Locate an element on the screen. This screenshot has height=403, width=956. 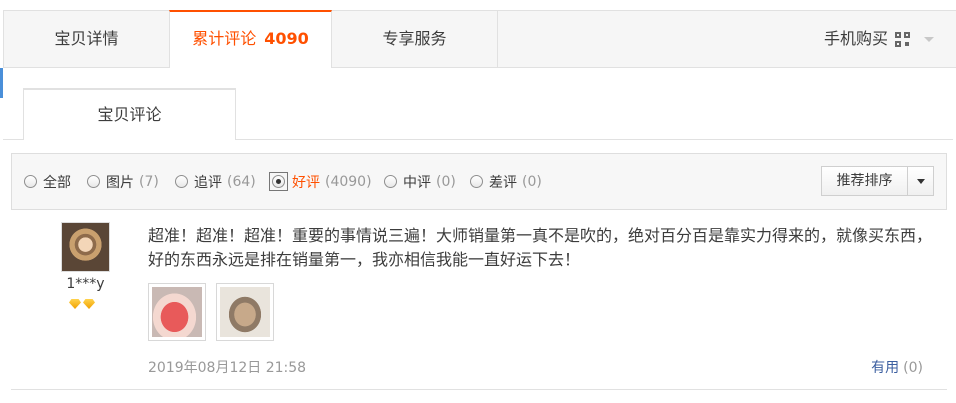
user-level-badges is located at coordinates (82, 304).